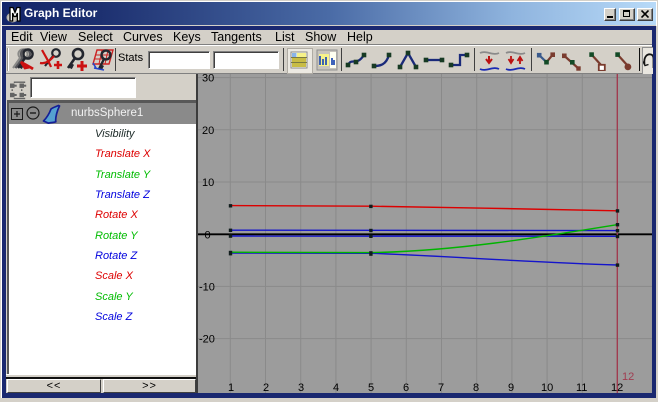 Image resolution: width=658 pixels, height=402 pixels. Describe the element at coordinates (476, 387) in the screenshot. I see `svg-text: 8` at that location.